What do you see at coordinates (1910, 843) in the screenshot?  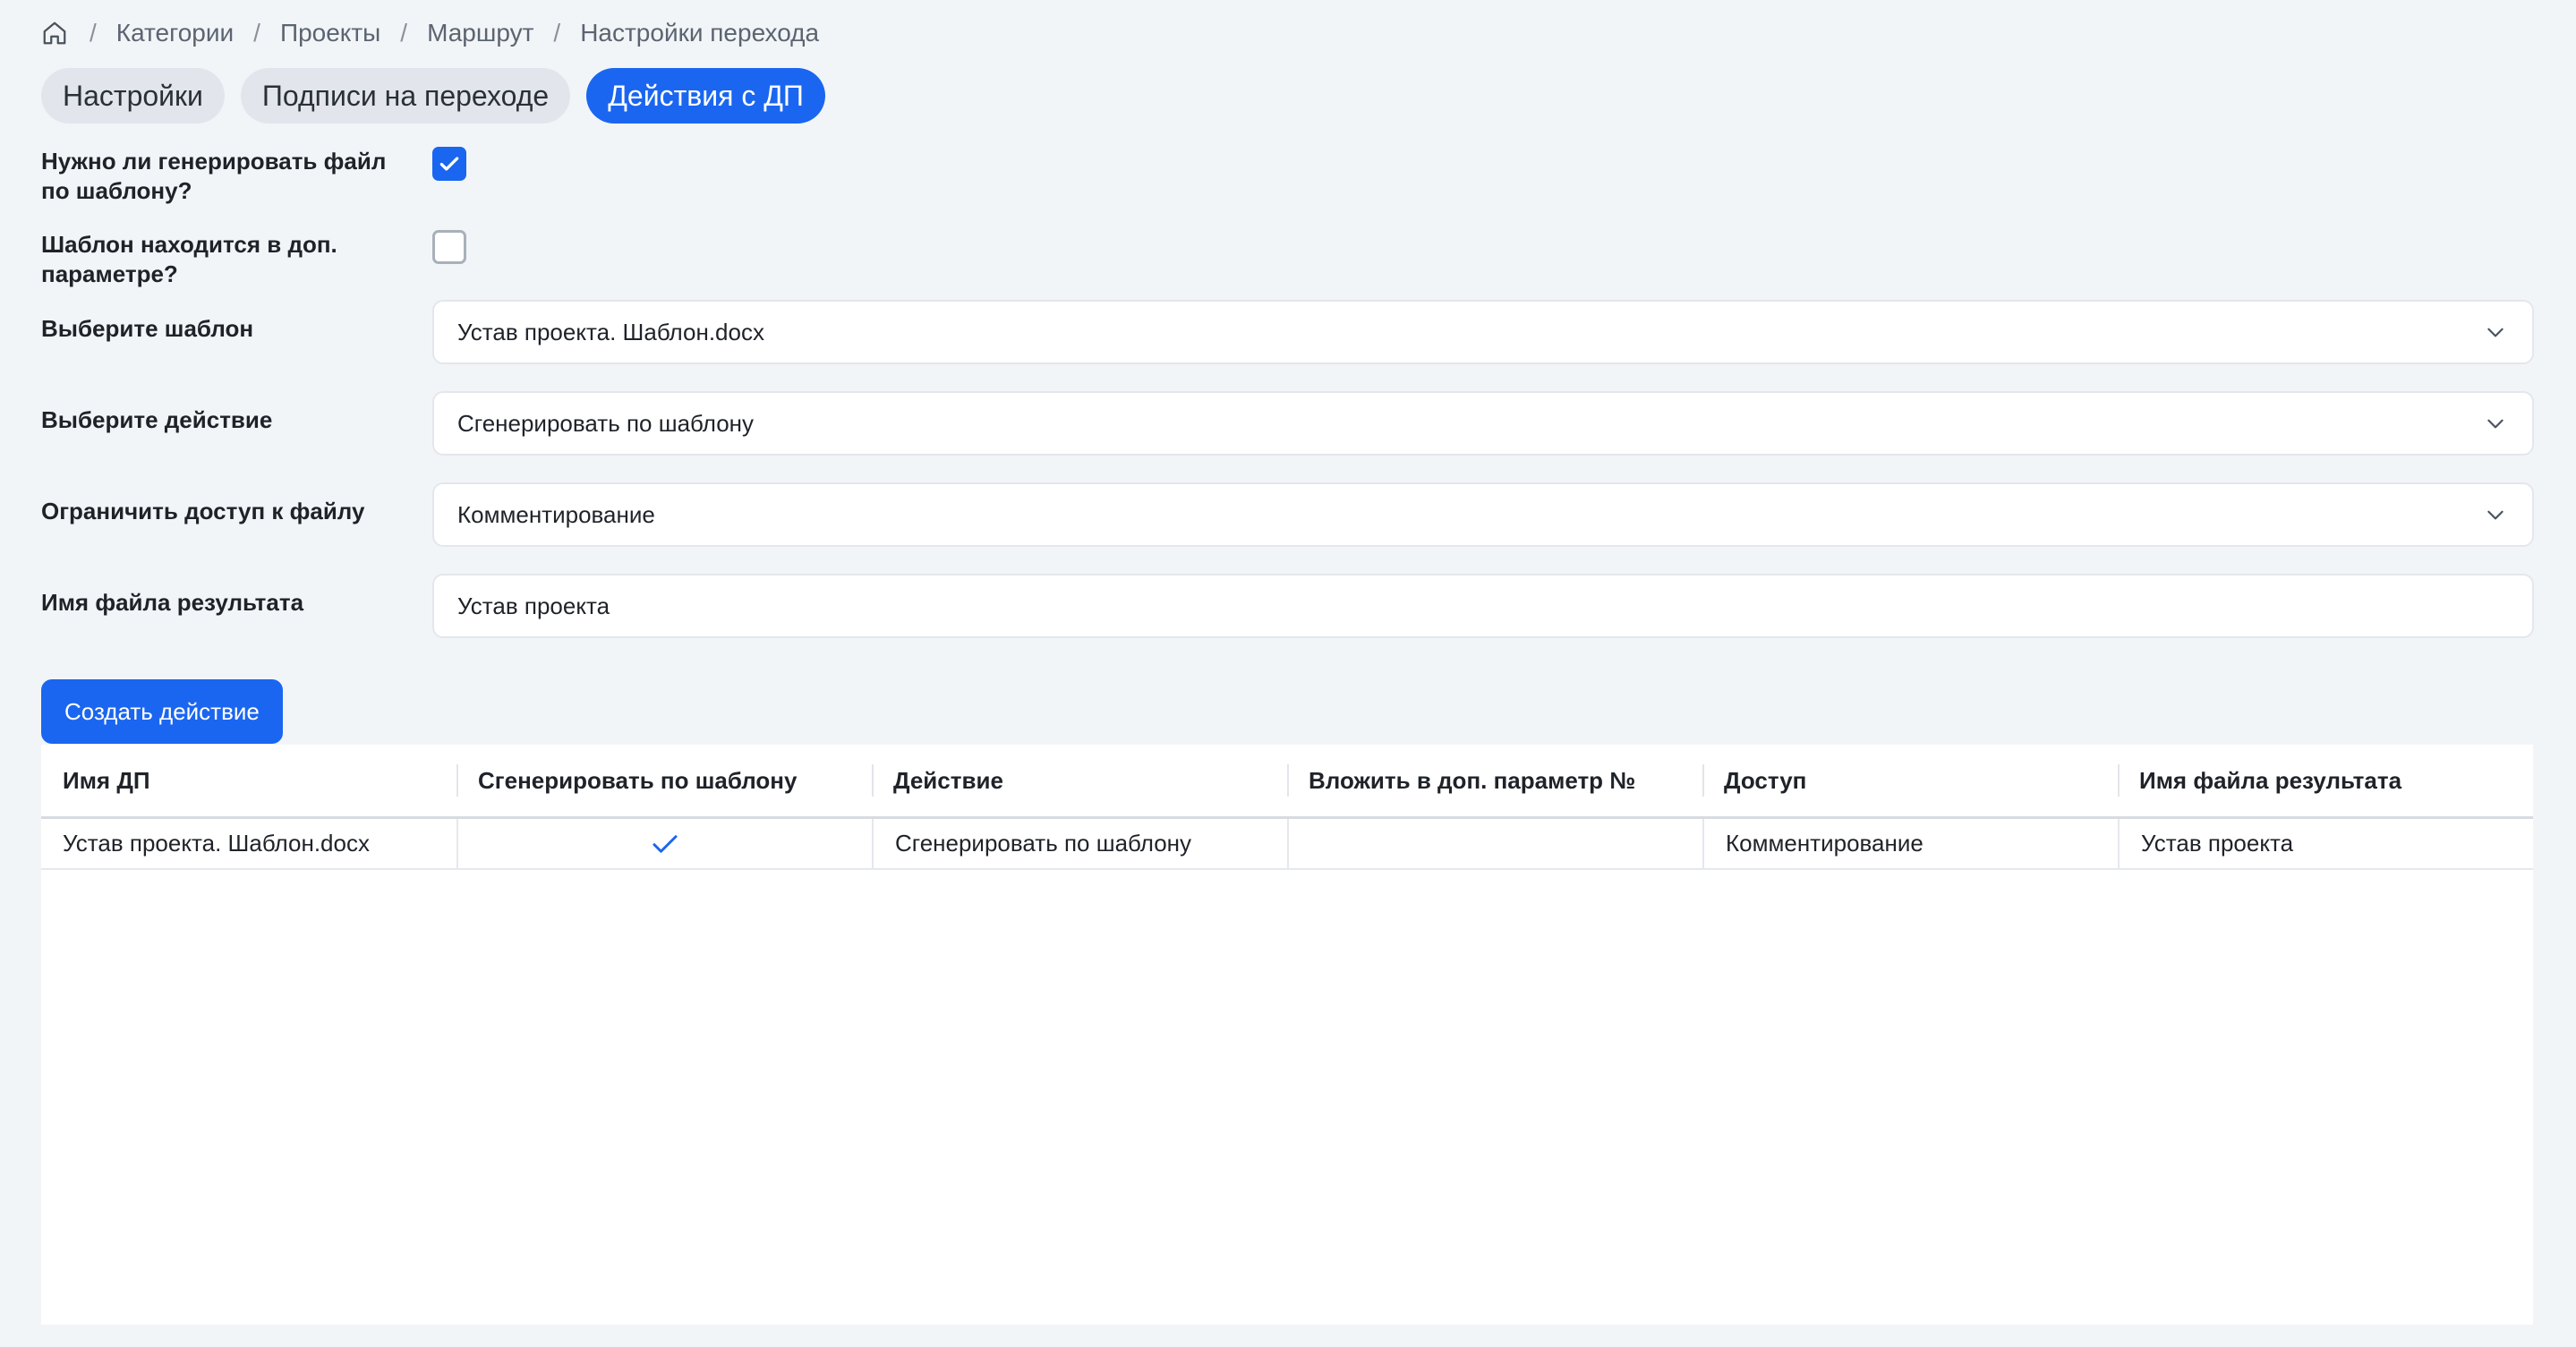 I see `cell-access: Комментирование` at bounding box center [1910, 843].